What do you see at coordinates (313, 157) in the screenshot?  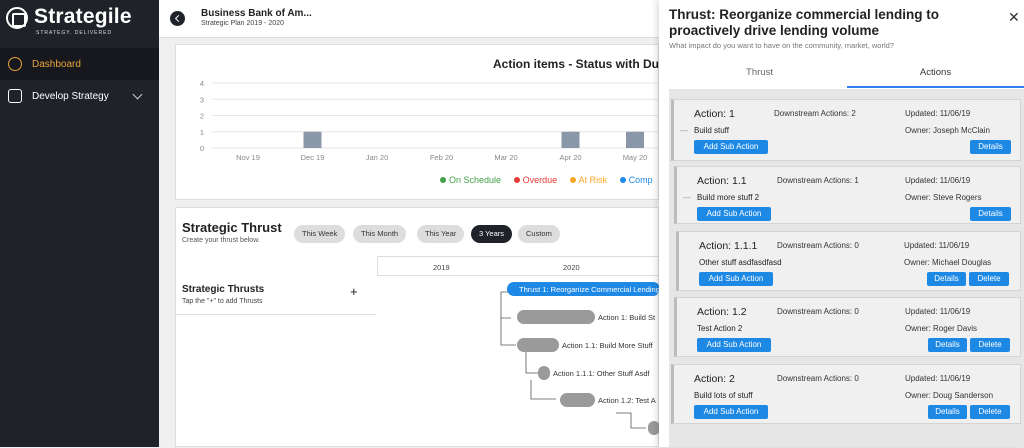 I see `x-tick-label: Dec 19` at bounding box center [313, 157].